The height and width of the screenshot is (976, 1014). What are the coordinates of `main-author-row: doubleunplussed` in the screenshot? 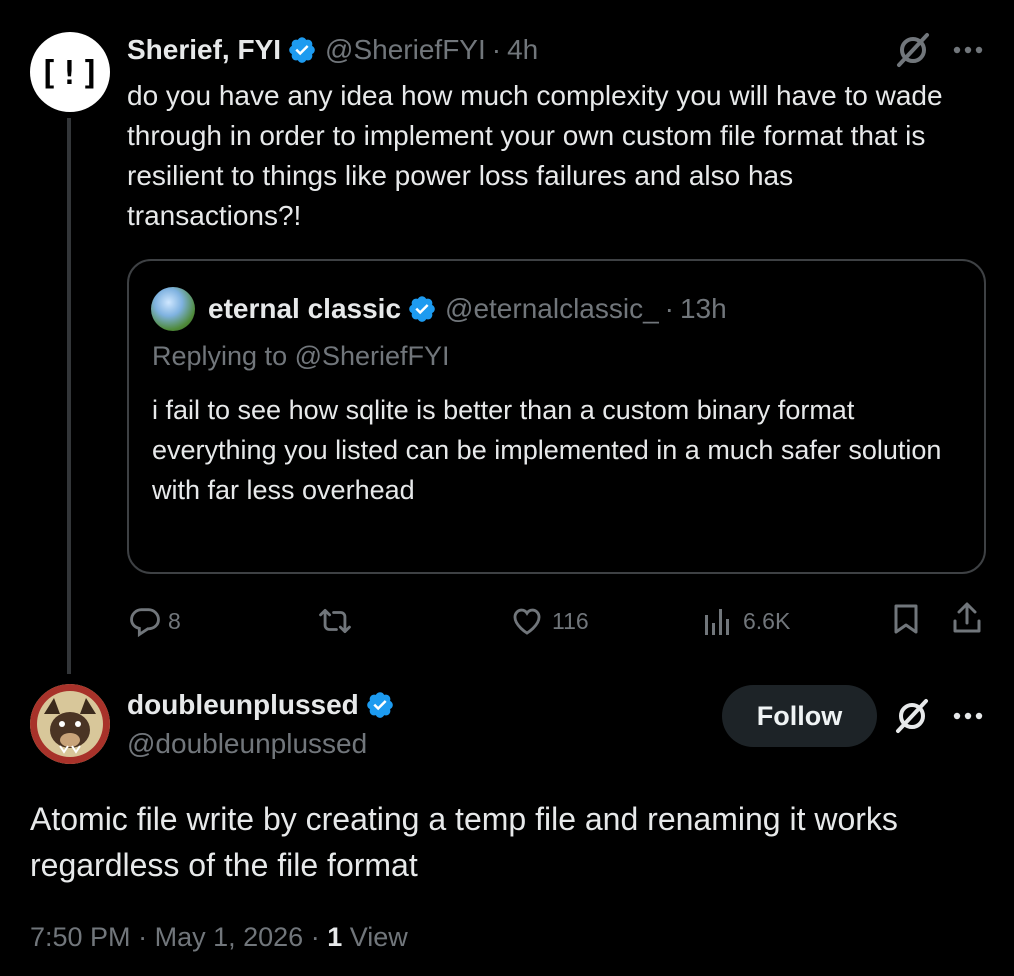 It's located at (265, 705).